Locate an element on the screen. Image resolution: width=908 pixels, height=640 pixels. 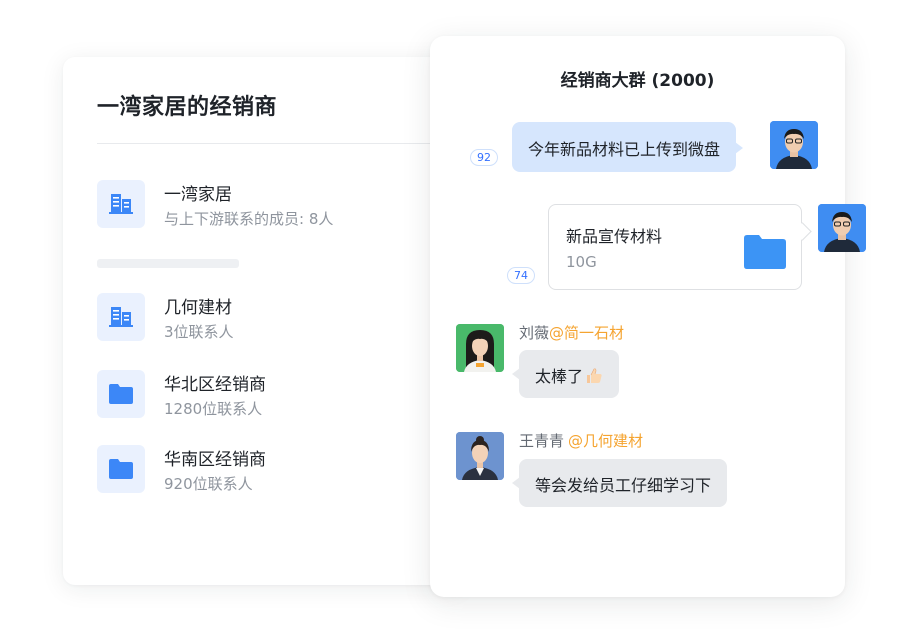
sender-line: 王青青 @几何建材 is located at coordinates (581, 440).